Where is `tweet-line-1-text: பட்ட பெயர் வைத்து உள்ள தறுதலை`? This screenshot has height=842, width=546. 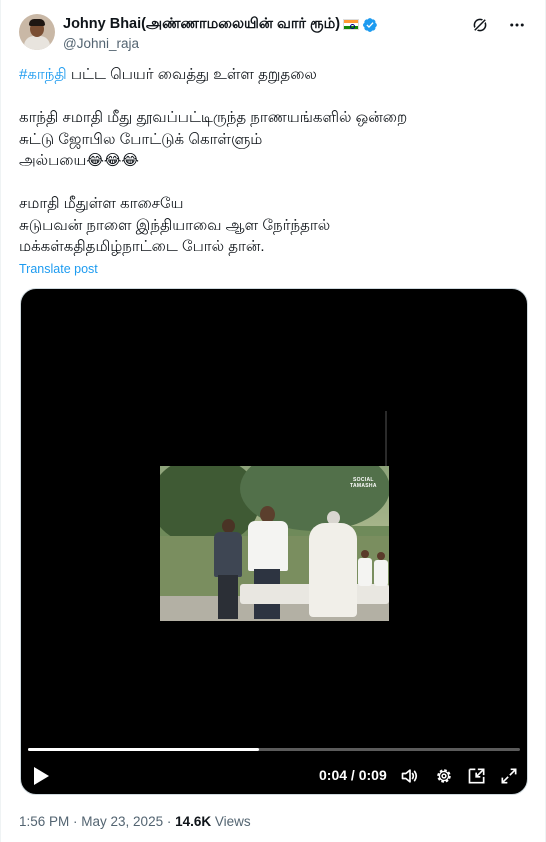 tweet-line-1-text: பட்ட பெயர் வைத்து உள்ள தறுதலை is located at coordinates (191, 74).